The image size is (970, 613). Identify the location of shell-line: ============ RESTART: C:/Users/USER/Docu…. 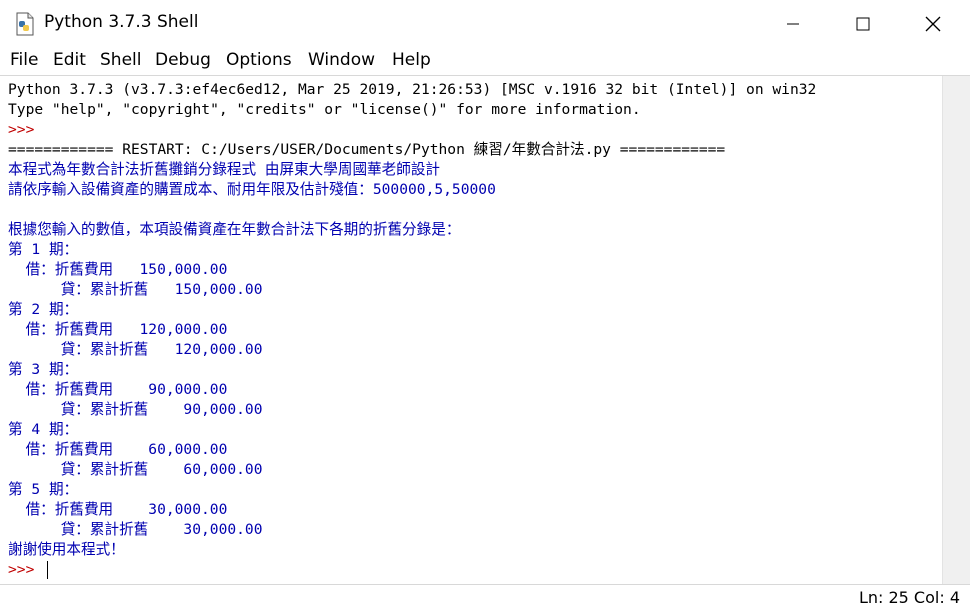
(367, 149).